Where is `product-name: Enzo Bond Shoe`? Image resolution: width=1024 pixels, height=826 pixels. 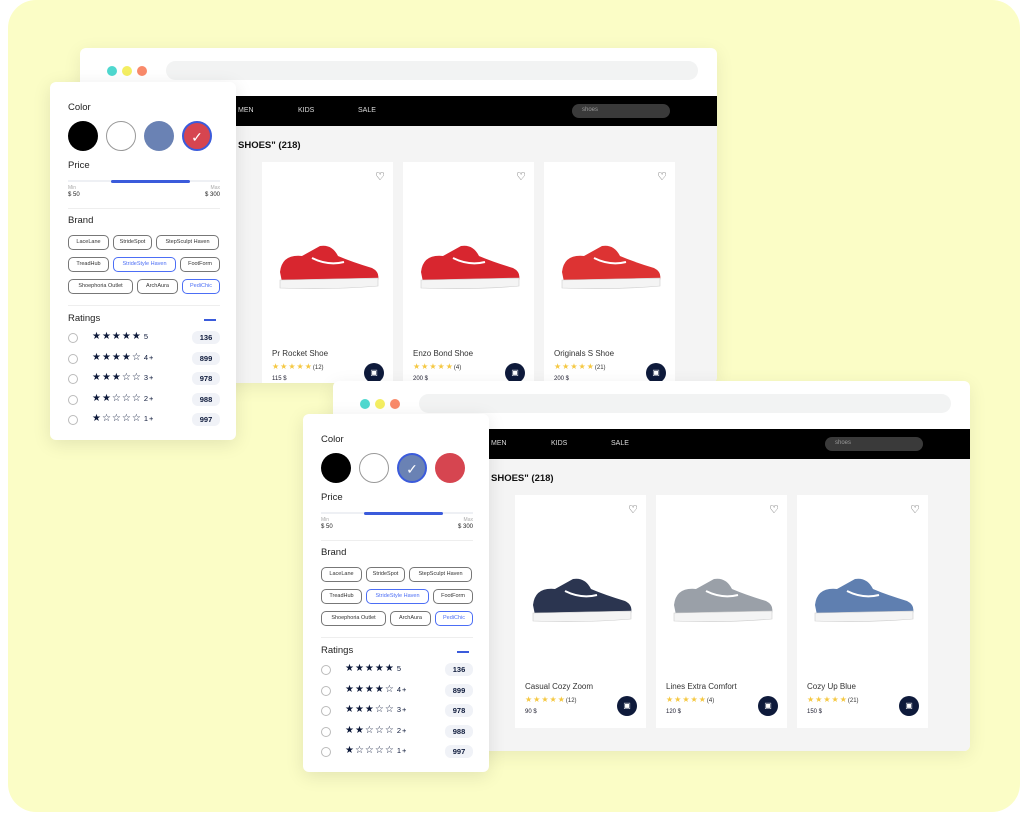
product-name: Enzo Bond Shoe is located at coordinates (443, 353).